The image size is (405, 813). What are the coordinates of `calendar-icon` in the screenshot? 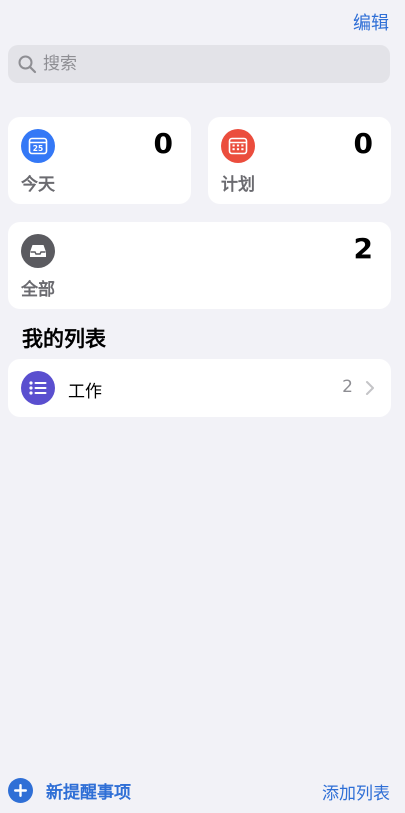 It's located at (238, 146).